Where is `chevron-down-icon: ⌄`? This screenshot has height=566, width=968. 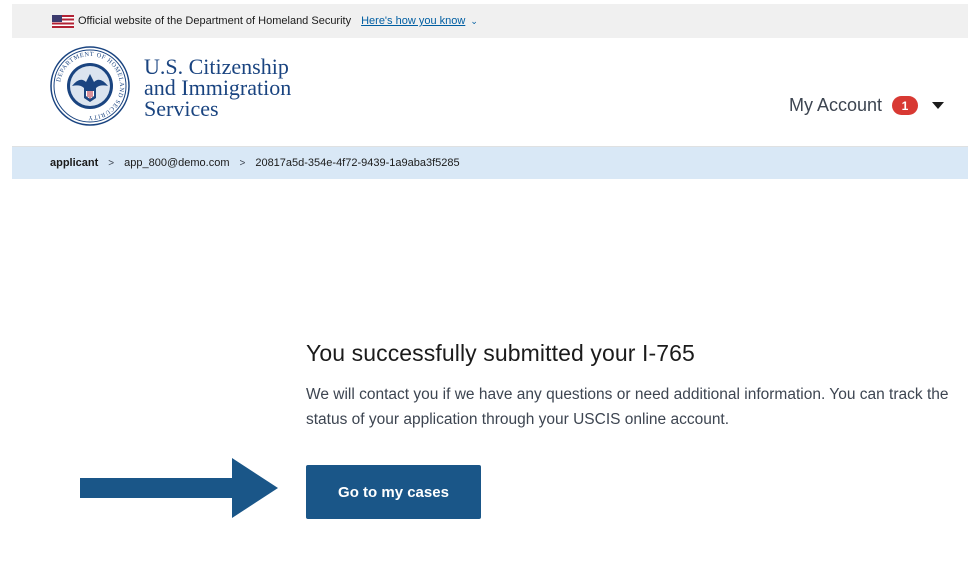 chevron-down-icon: ⌄ is located at coordinates (474, 21).